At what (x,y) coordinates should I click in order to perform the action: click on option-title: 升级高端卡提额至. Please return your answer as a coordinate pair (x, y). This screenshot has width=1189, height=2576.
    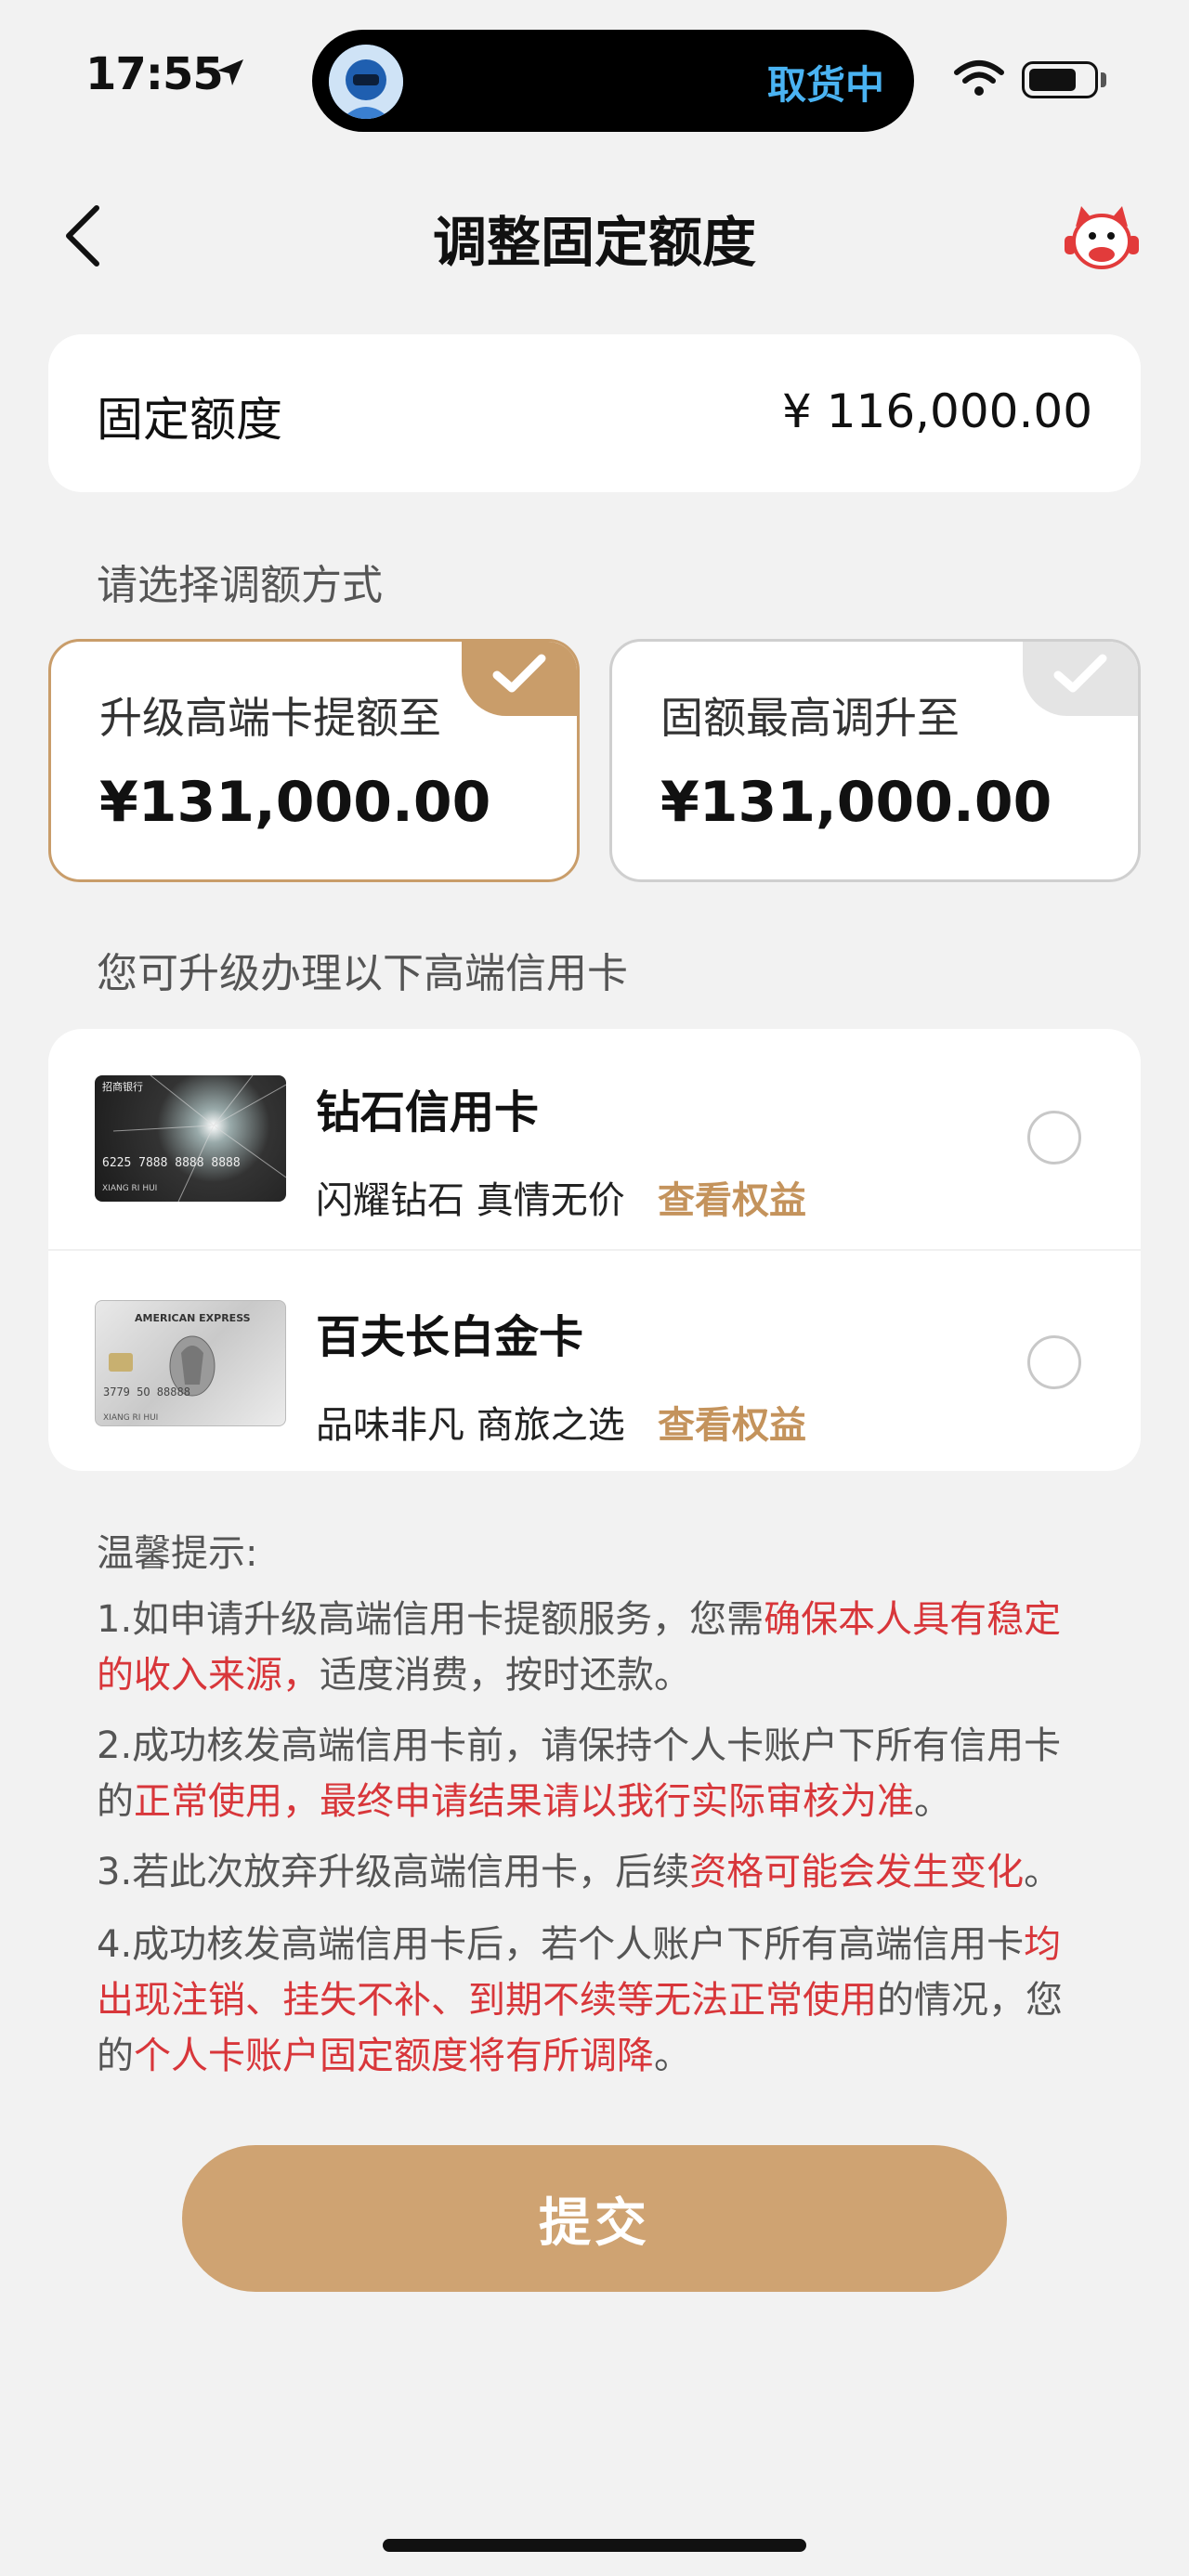
    Looking at the image, I should click on (270, 718).